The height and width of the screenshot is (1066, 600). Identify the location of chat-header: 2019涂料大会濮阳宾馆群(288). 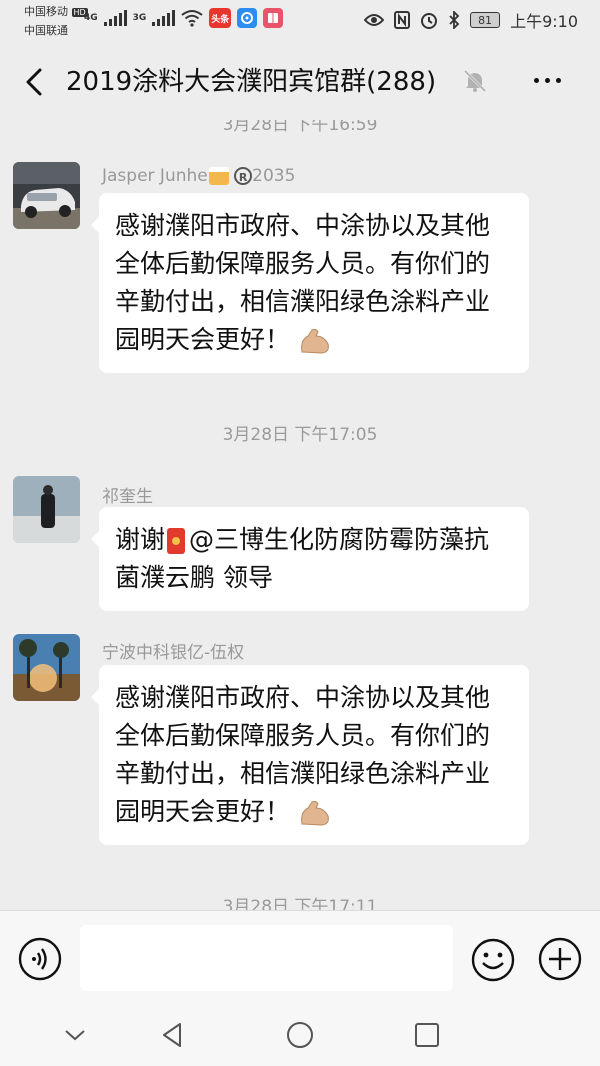
(300, 82).